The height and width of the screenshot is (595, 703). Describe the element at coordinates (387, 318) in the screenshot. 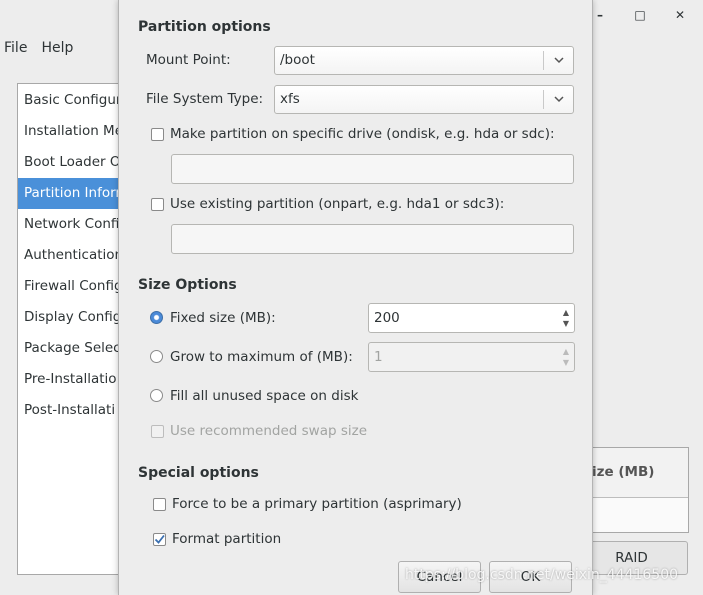

I see `fixed-size-value: 200` at that location.